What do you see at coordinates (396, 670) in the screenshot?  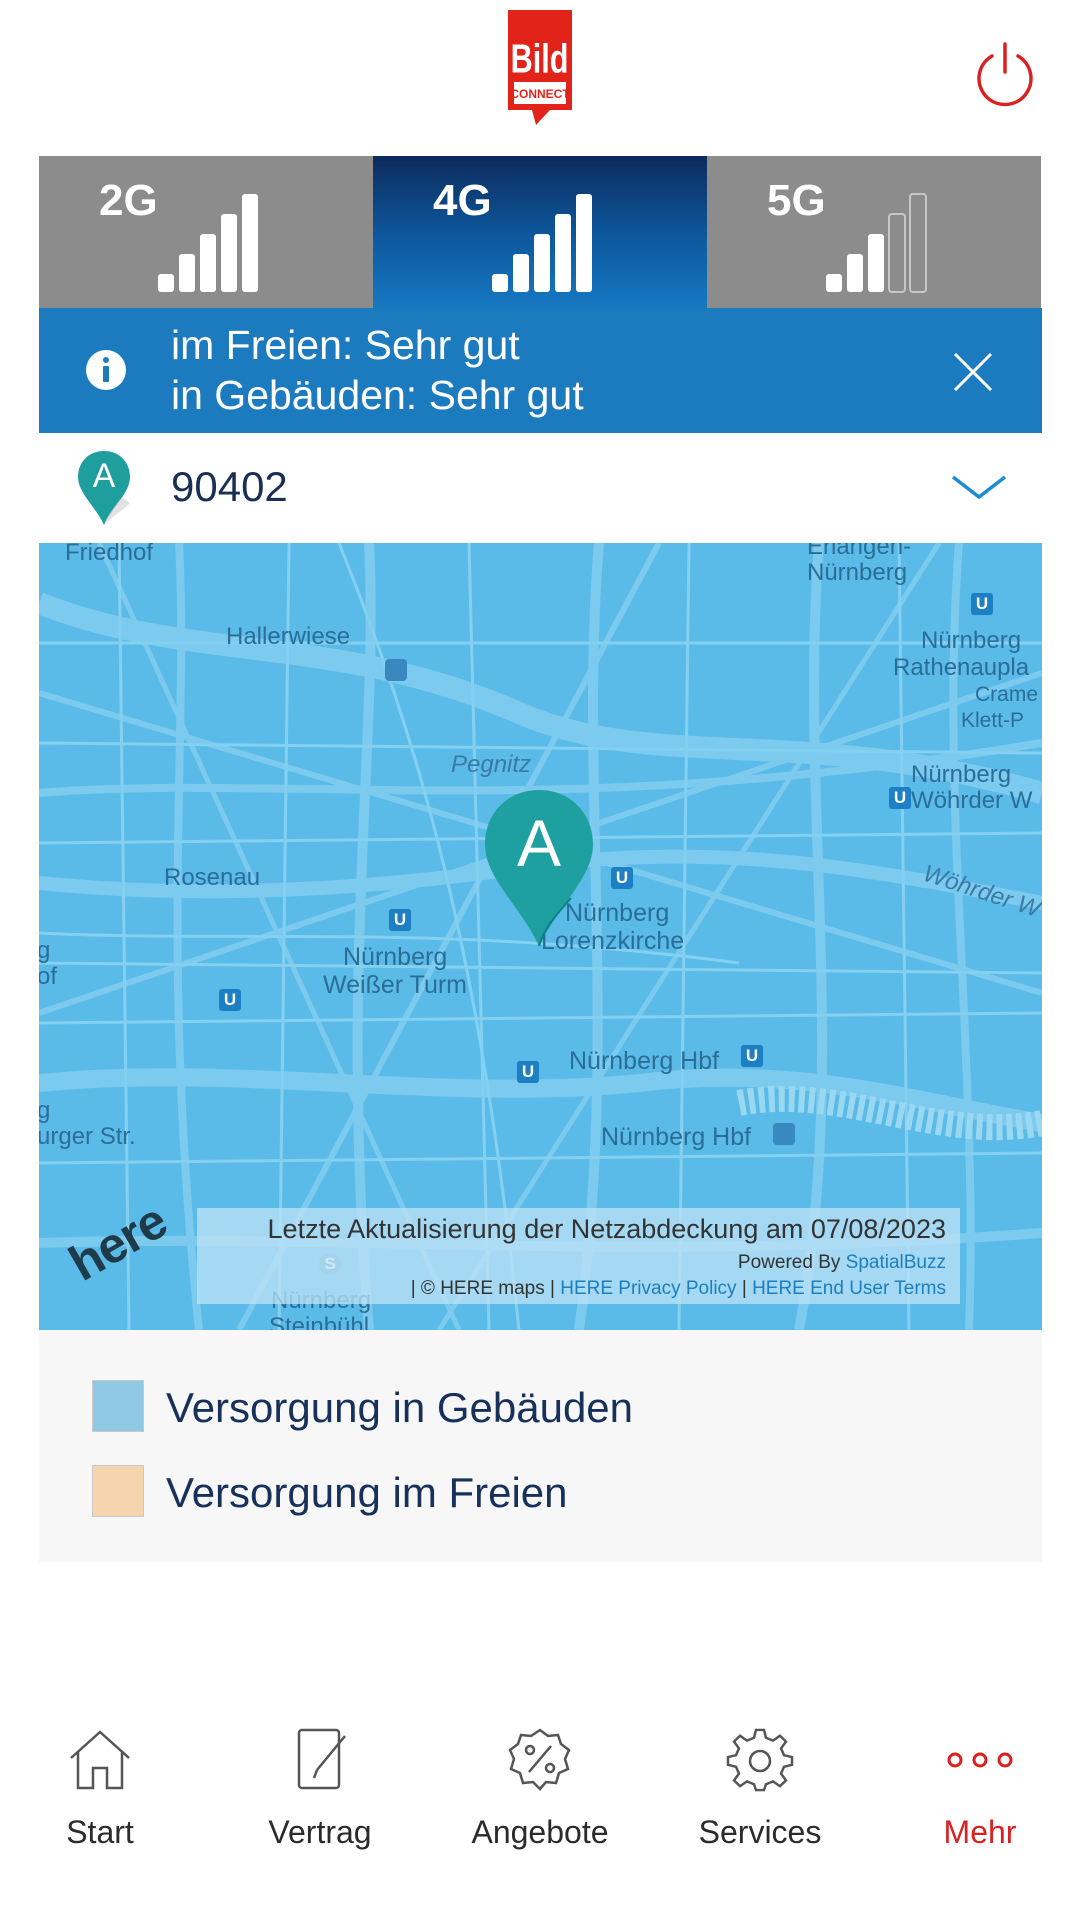 I see `tram-icon` at bounding box center [396, 670].